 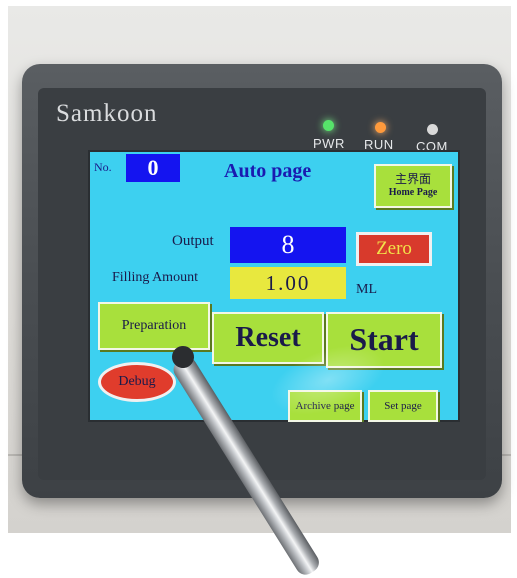 What do you see at coordinates (288, 245) in the screenshot?
I see `output-display: 8` at bounding box center [288, 245].